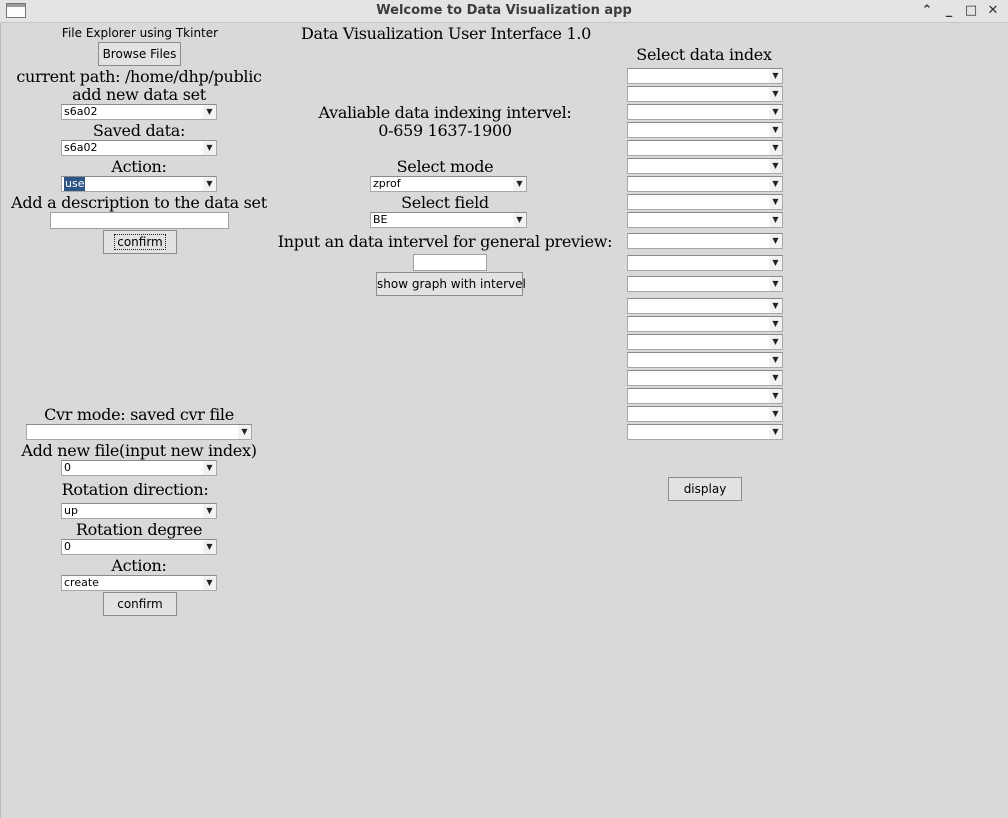 The width and height of the screenshot is (1008, 818). What do you see at coordinates (387, 183) in the screenshot?
I see `select-mode-value: zprof` at bounding box center [387, 183].